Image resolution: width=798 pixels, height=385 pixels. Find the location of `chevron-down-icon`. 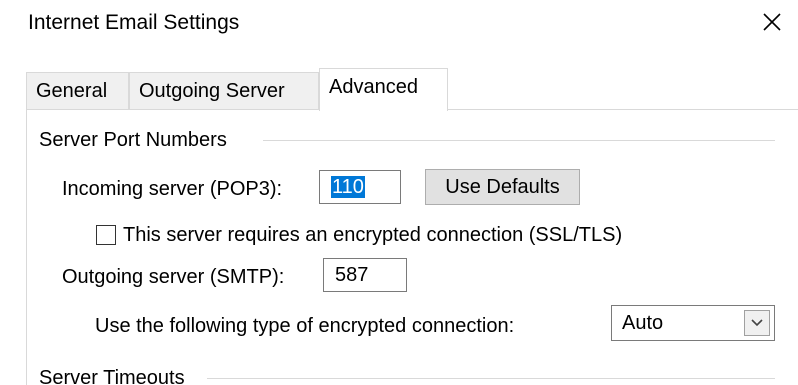

chevron-down-icon is located at coordinates (757, 323).